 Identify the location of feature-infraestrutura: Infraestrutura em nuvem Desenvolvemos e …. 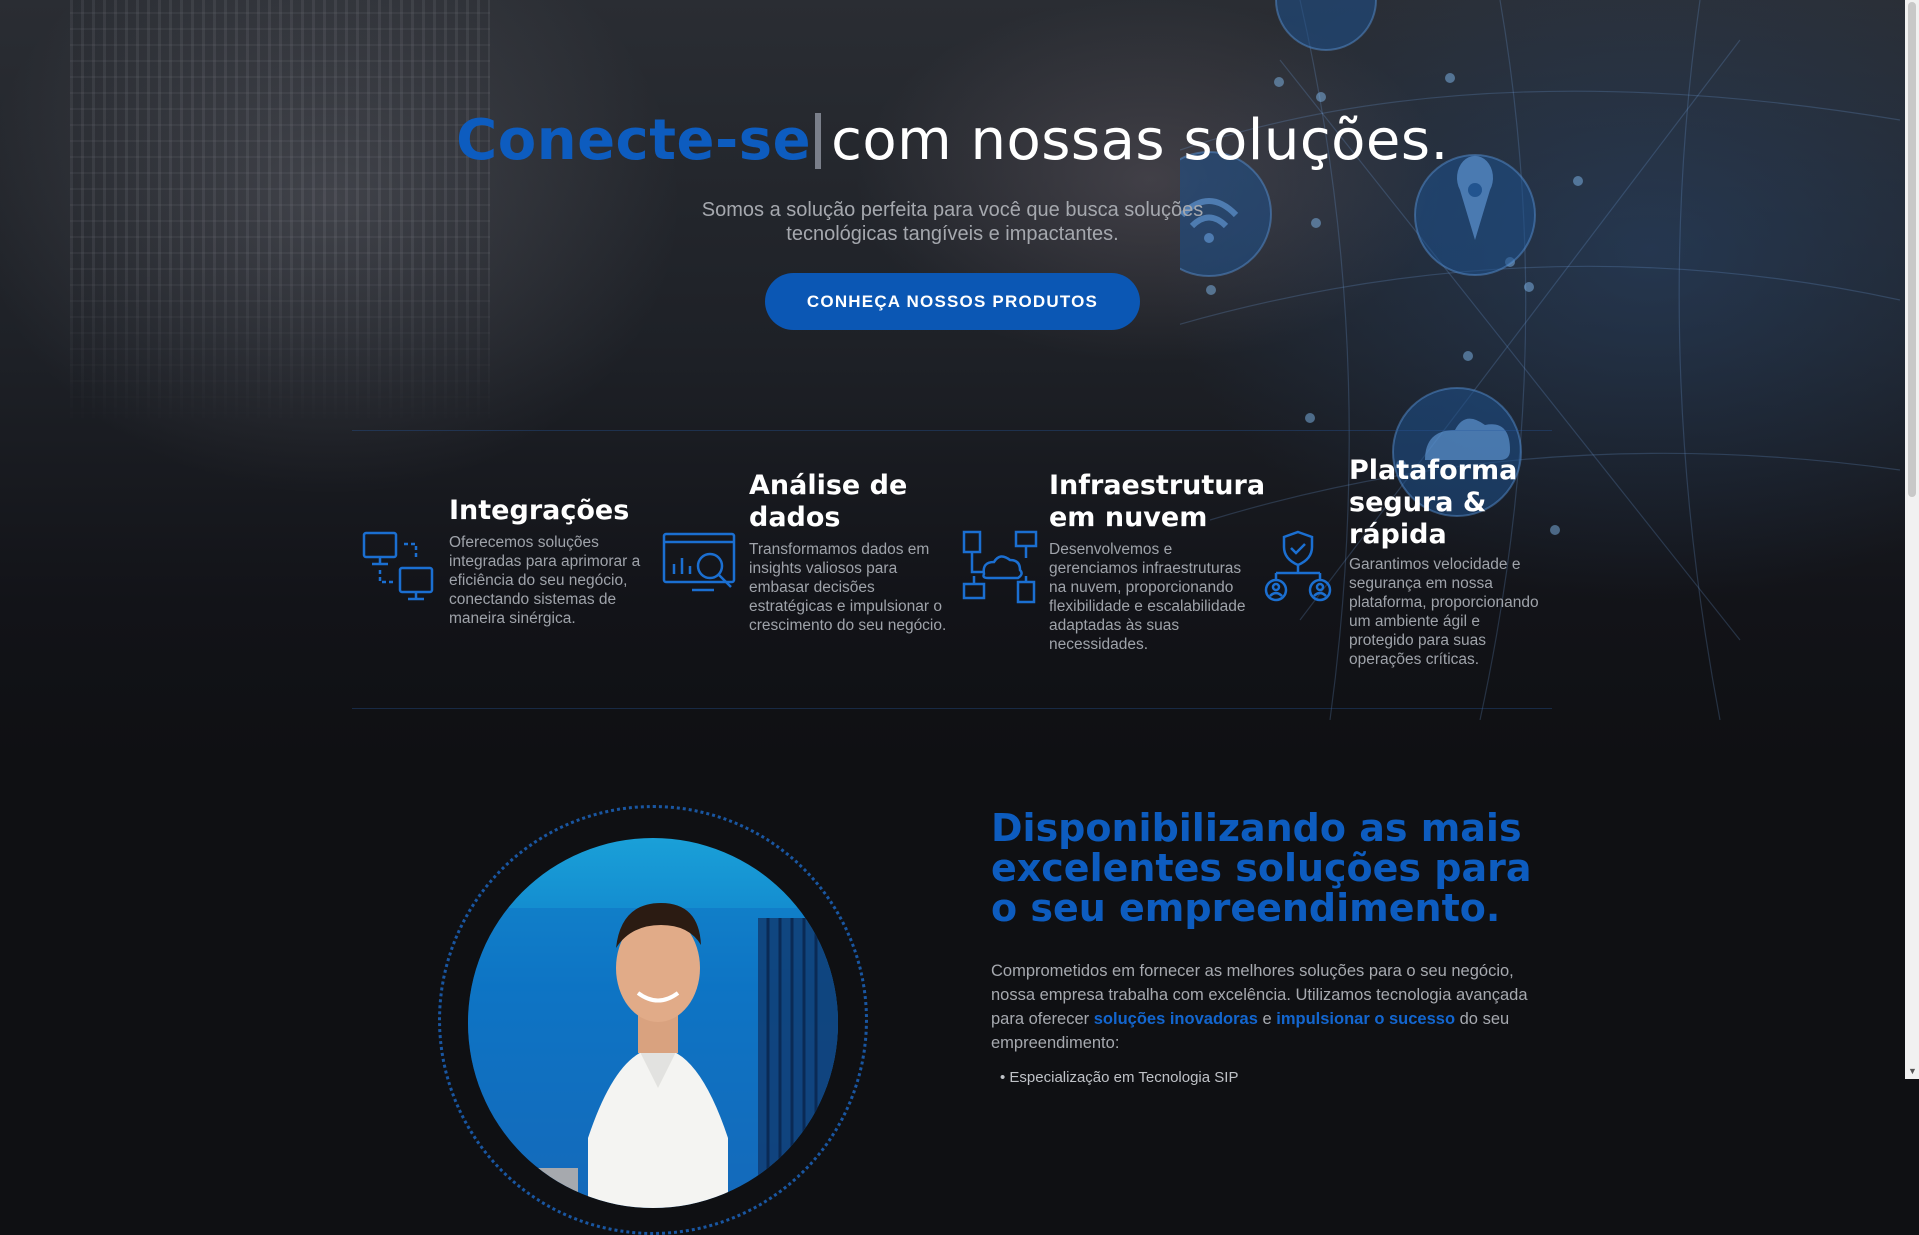
(1114, 575).